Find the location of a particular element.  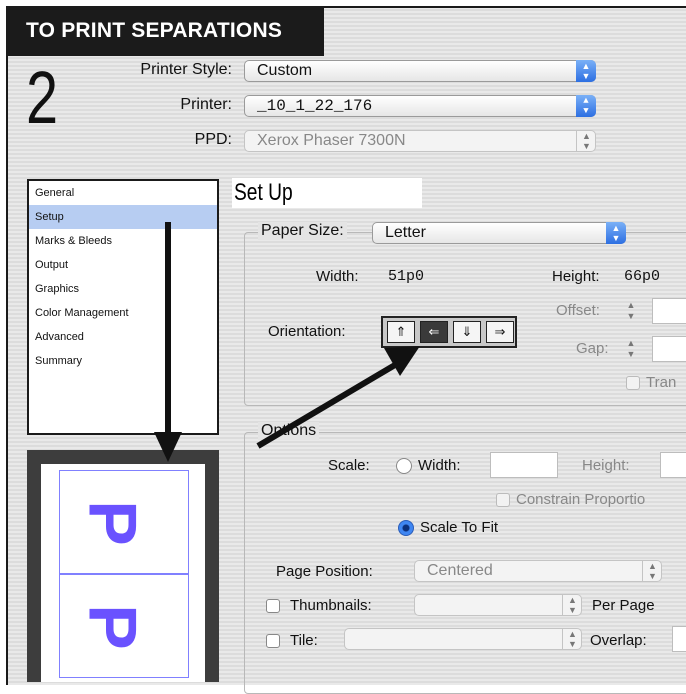

gap-label: Gap: is located at coordinates (592, 348).